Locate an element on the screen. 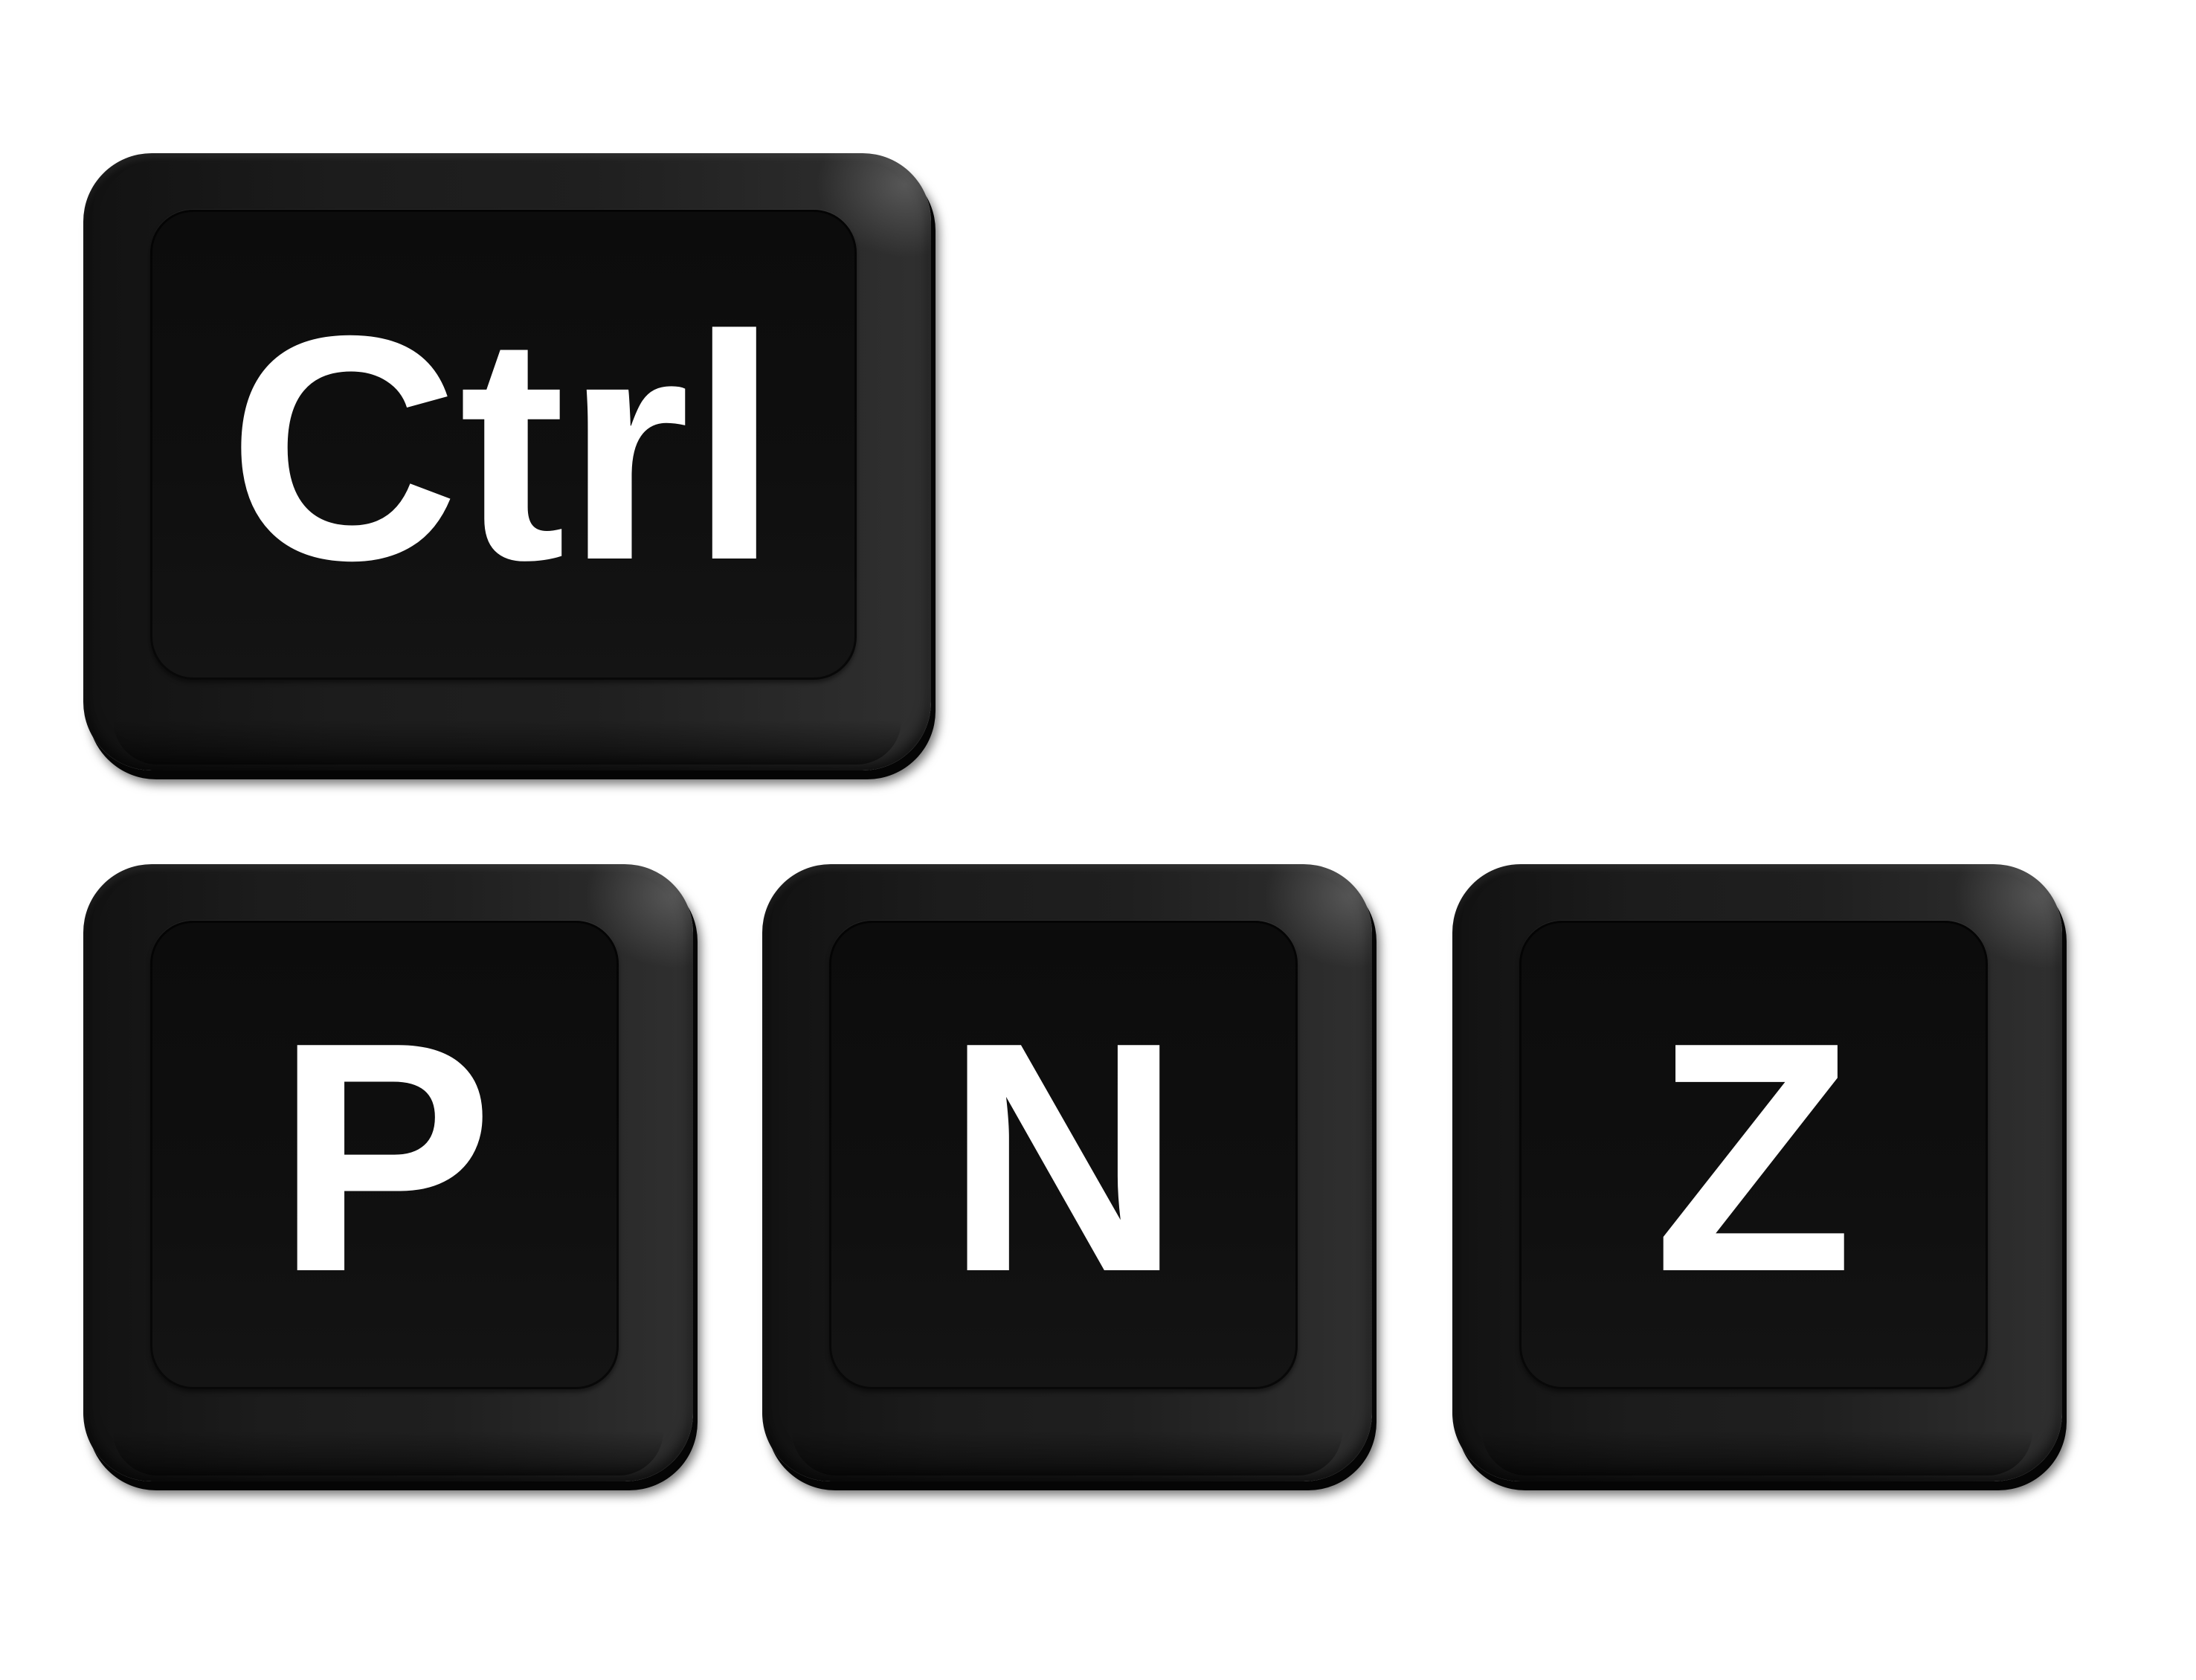 The image size is (2196, 1680). n-key-label: N is located at coordinates (1063, 1158).